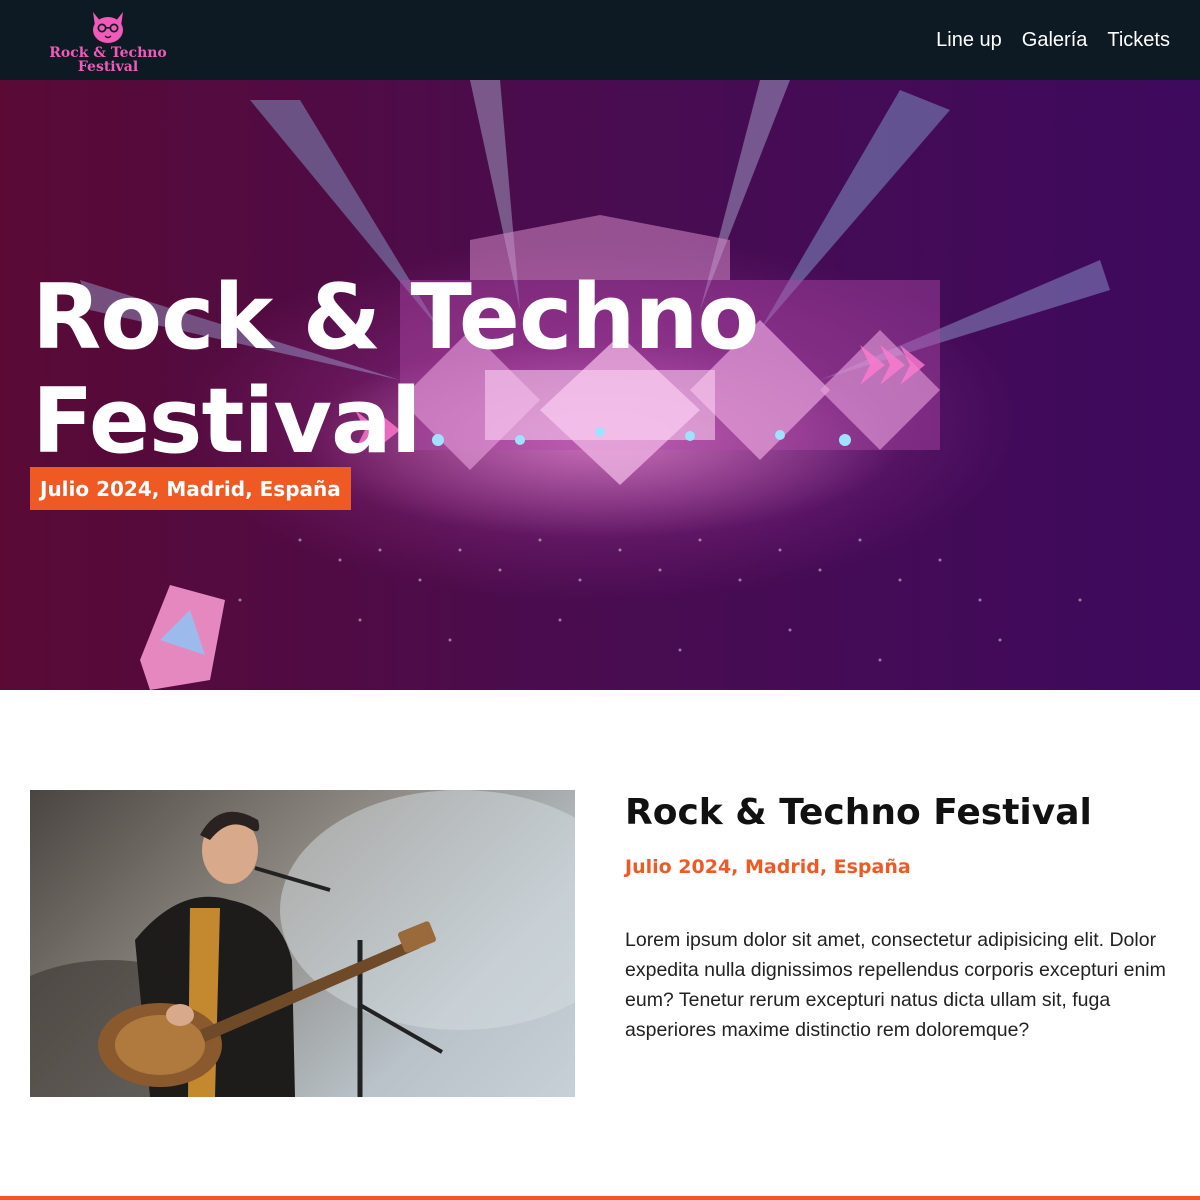  Describe the element at coordinates (108, 67) in the screenshot. I see `logo-text-line2: Festival` at that location.